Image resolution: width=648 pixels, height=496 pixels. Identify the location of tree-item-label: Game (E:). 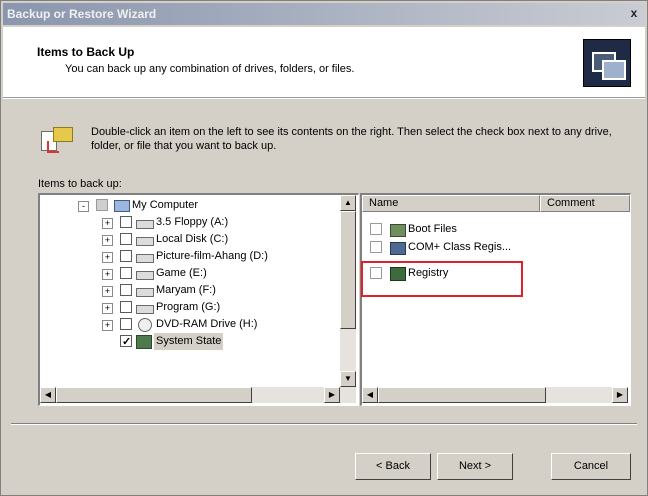
(181, 273).